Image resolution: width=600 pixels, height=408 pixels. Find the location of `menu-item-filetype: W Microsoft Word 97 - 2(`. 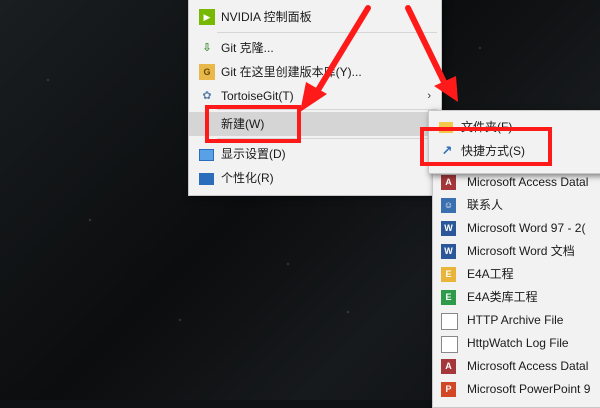

menu-item-filetype: W Microsoft Word 97 - 2( is located at coordinates (516, 228).